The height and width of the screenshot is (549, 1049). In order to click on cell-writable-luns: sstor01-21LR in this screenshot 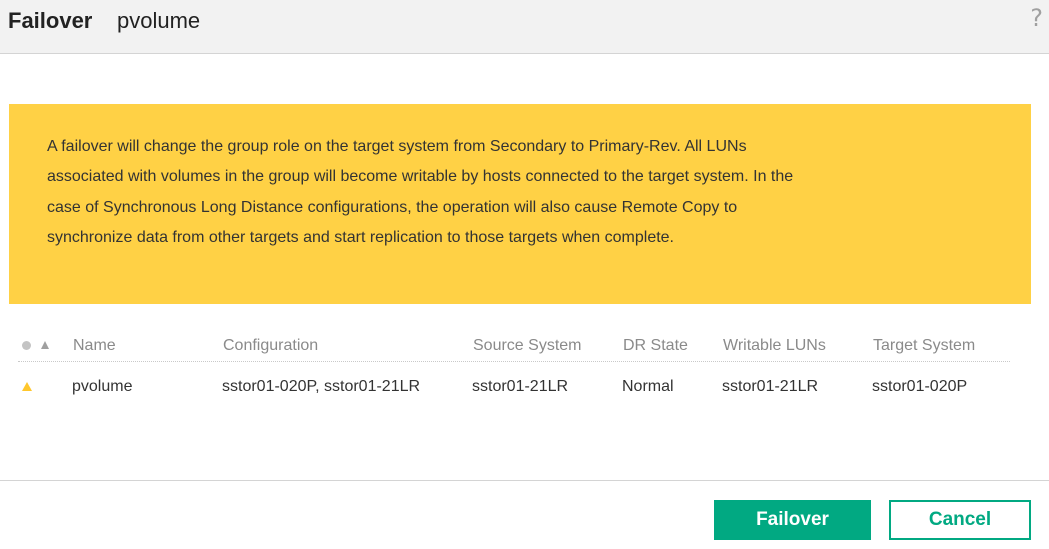, I will do `click(770, 386)`.